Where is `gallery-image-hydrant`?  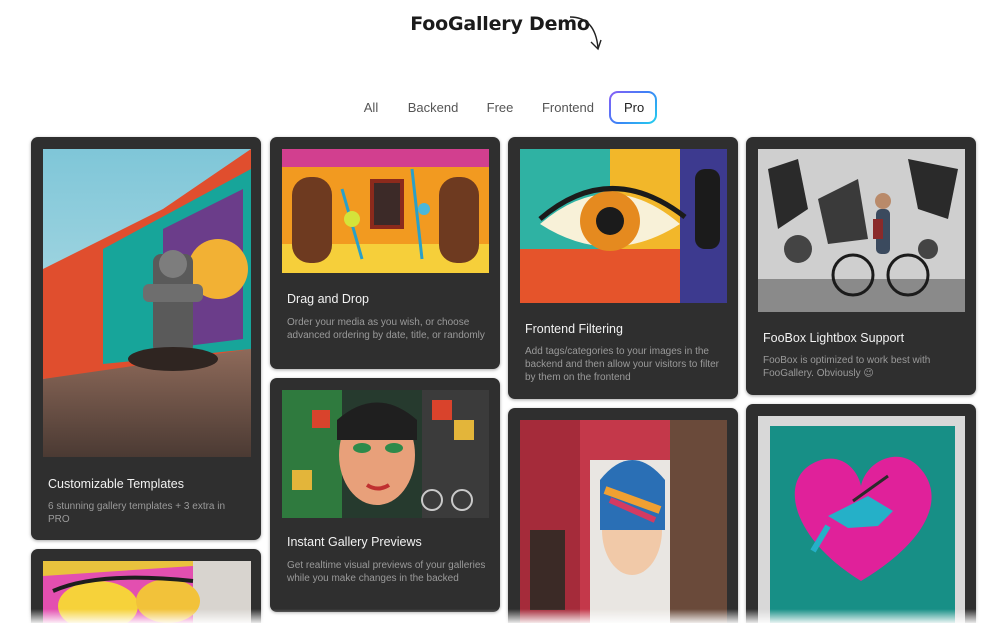 gallery-image-hydrant is located at coordinates (147, 303).